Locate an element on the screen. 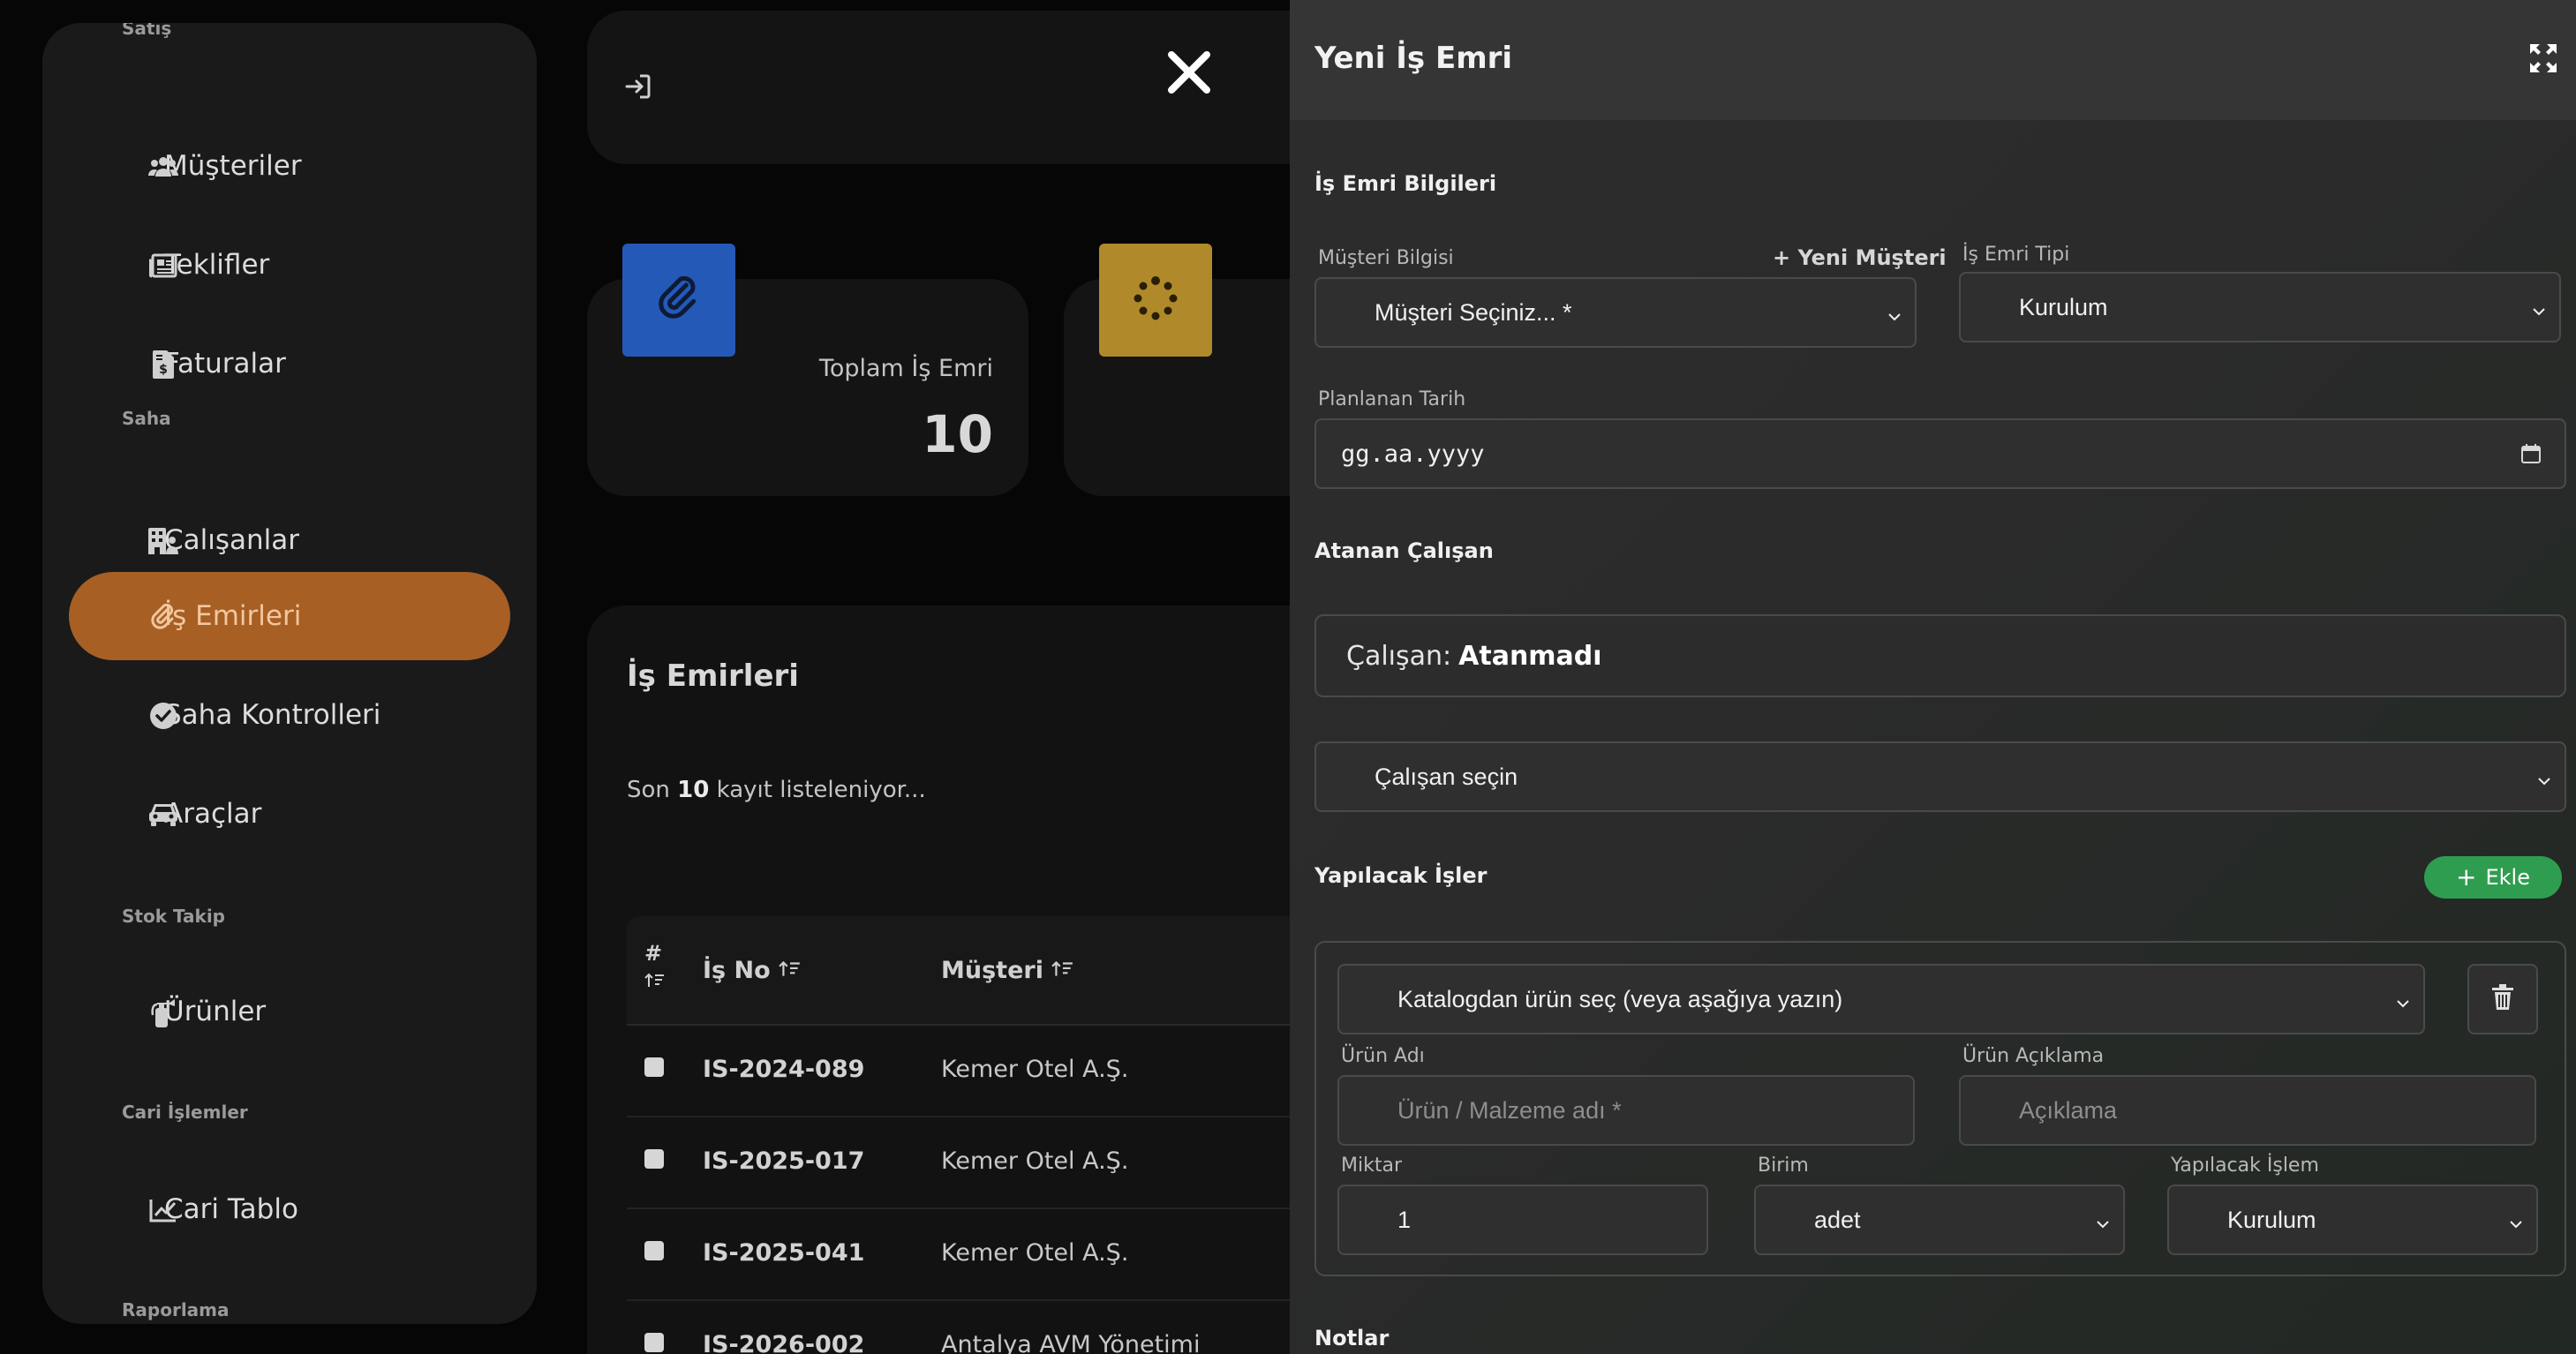 Image resolution: width=2576 pixels, height=1354 pixels. sidebar-item-calisanlar: Çalışanlar is located at coordinates (290, 540).